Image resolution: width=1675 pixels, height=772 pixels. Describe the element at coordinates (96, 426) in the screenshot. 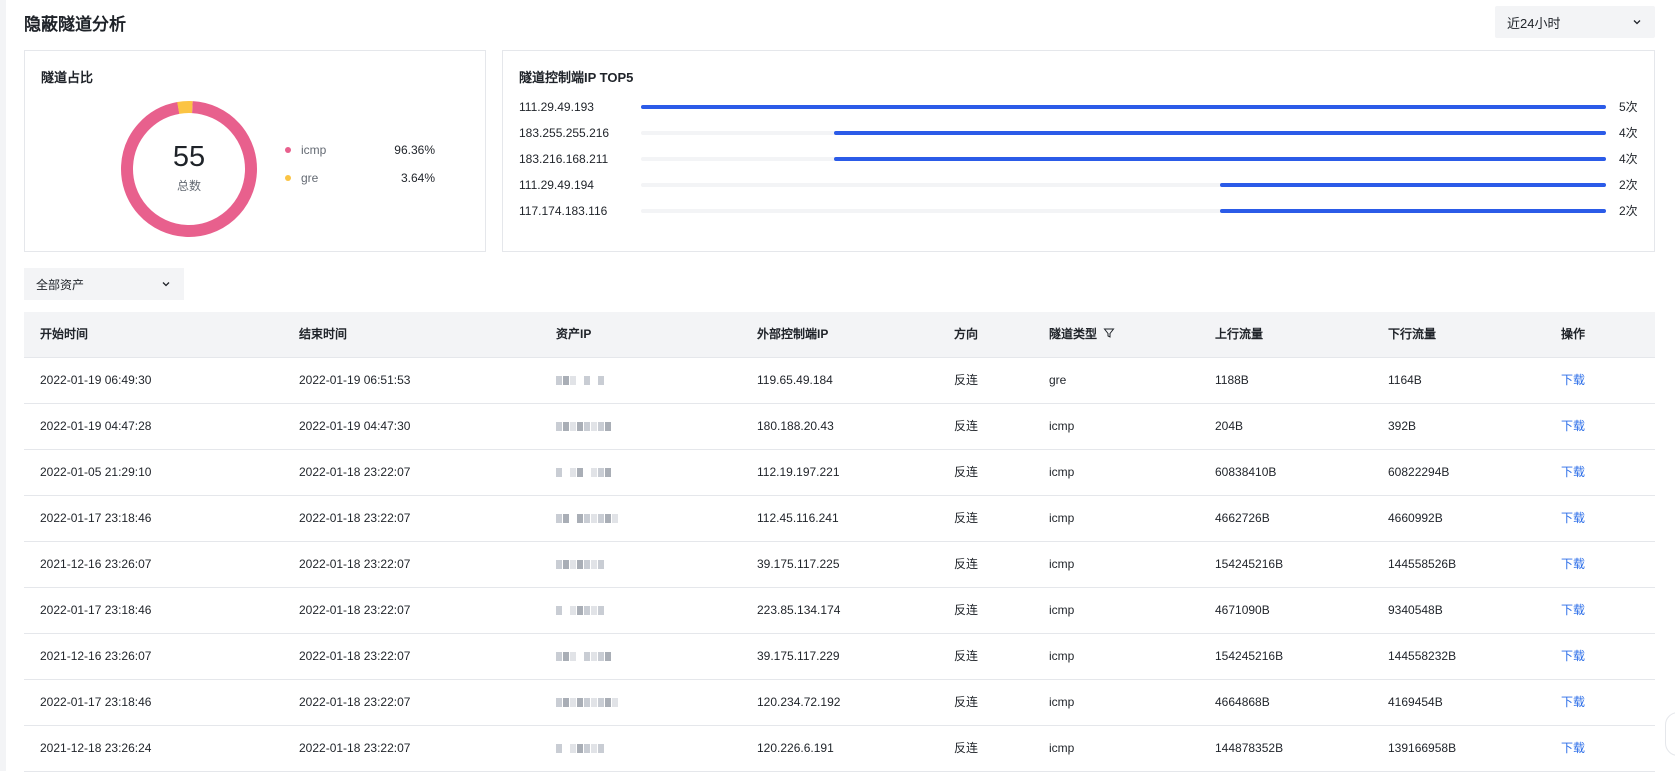

I see `cell-start-time: 2022-01-19 04:47:28` at that location.